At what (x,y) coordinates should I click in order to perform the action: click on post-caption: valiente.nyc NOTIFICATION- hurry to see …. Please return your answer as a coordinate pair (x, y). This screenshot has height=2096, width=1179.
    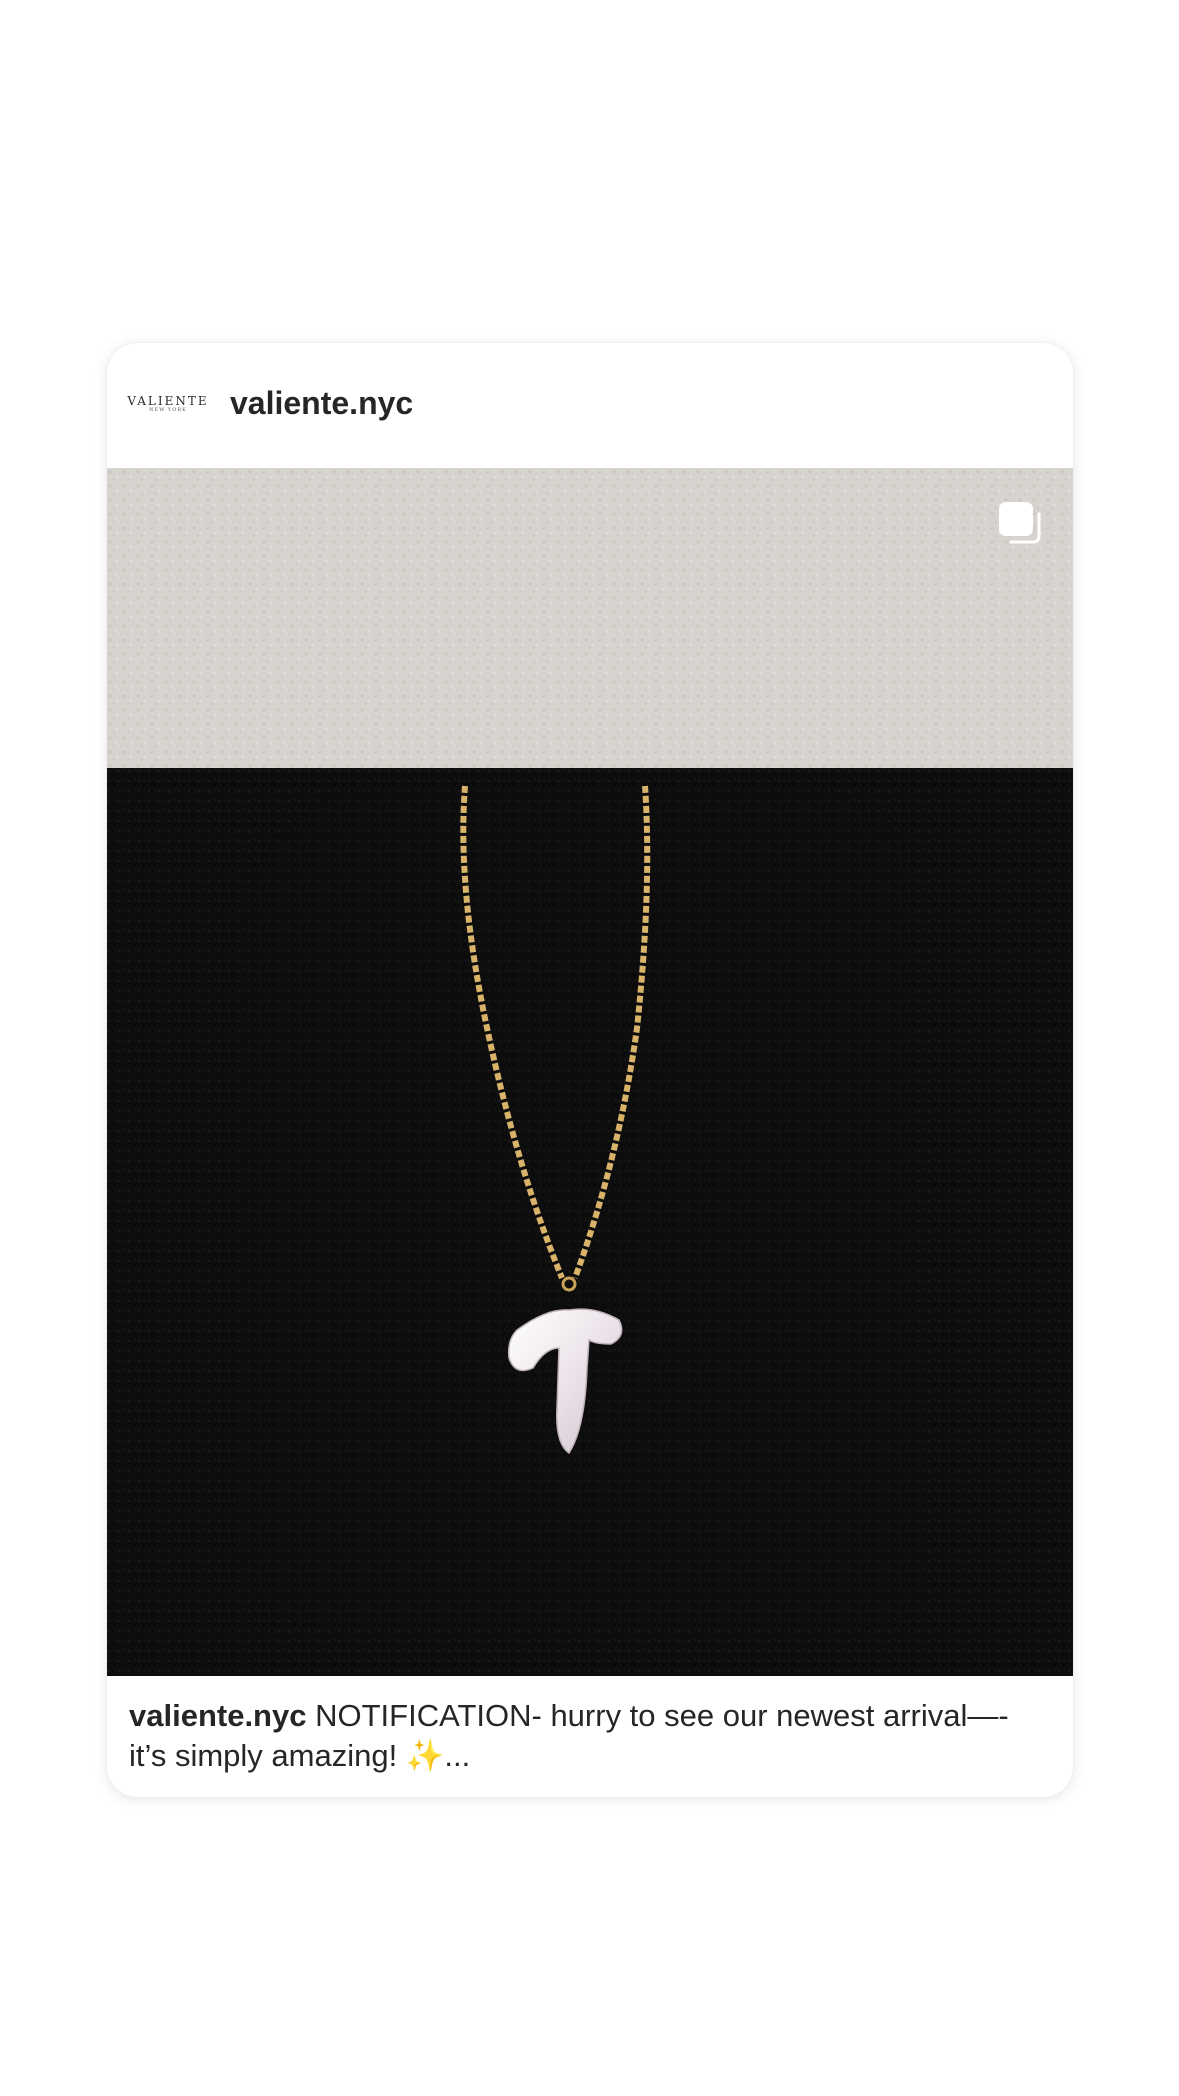
    Looking at the image, I should click on (589, 1736).